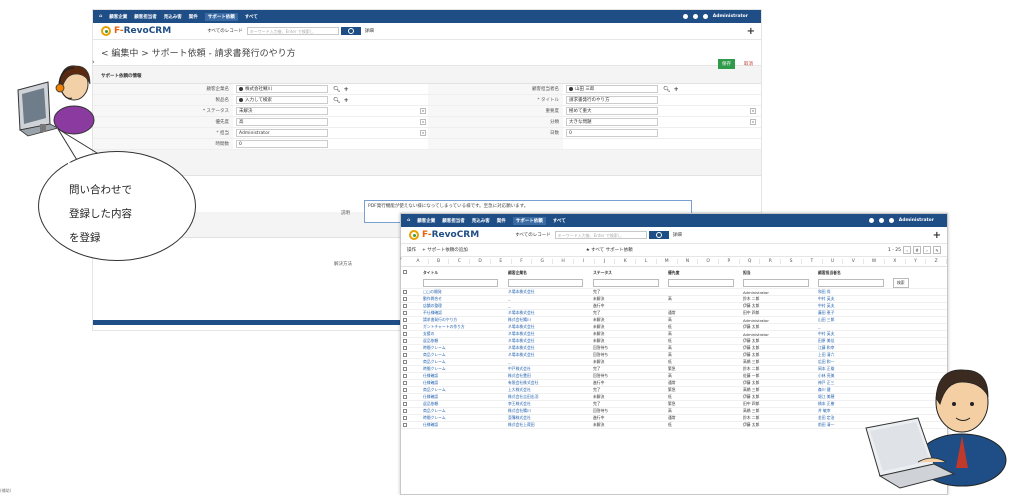  Describe the element at coordinates (529, 220) in the screenshot. I see `nav-support: サポート依頼` at that location.